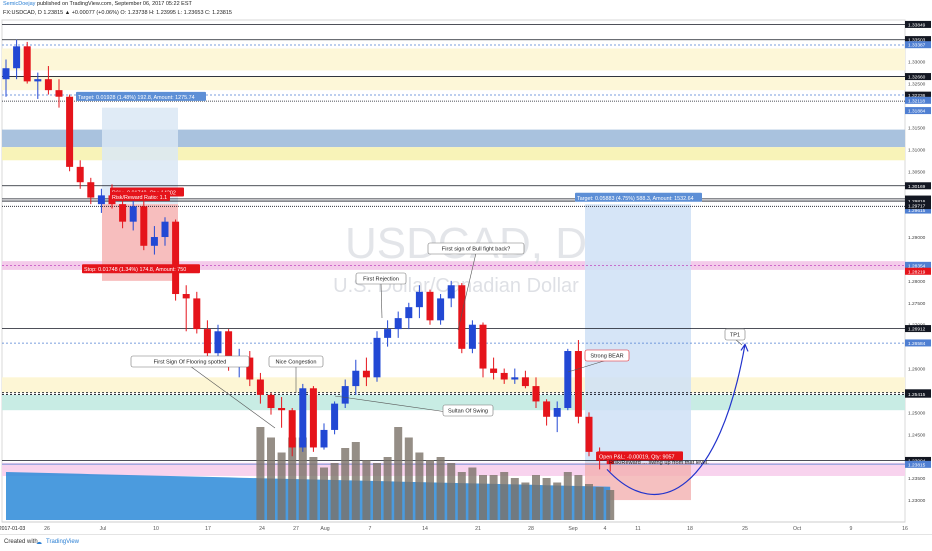 Image resolution: width=932 pixels, height=551 pixels. What do you see at coordinates (381, 280) in the screenshot?
I see `callout-label: First Rejection` at bounding box center [381, 280].